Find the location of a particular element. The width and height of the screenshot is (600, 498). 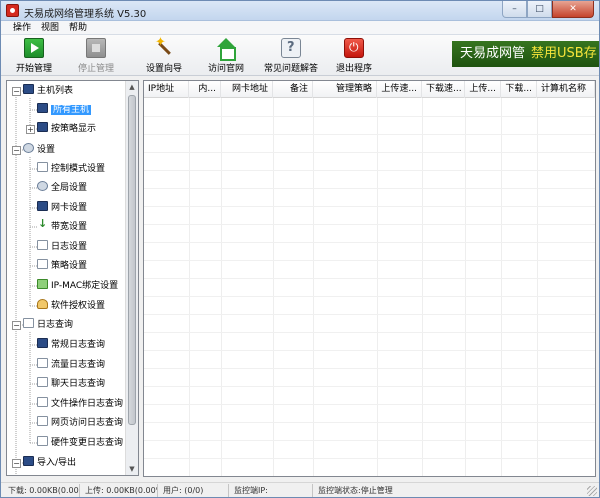

status-monitor-state: 监控端状态:停止管理 is located at coordinates (355, 490).